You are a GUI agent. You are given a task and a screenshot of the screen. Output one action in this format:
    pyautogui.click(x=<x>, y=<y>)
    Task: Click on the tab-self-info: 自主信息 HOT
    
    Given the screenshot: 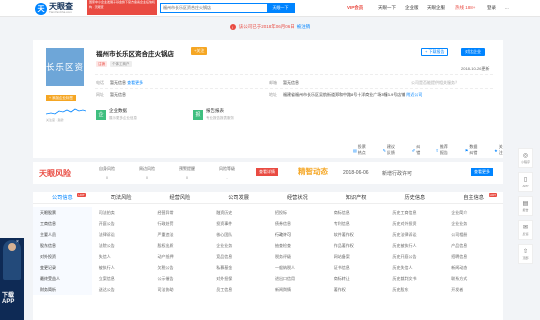 What is the action you would take?
    pyautogui.click(x=473, y=197)
    